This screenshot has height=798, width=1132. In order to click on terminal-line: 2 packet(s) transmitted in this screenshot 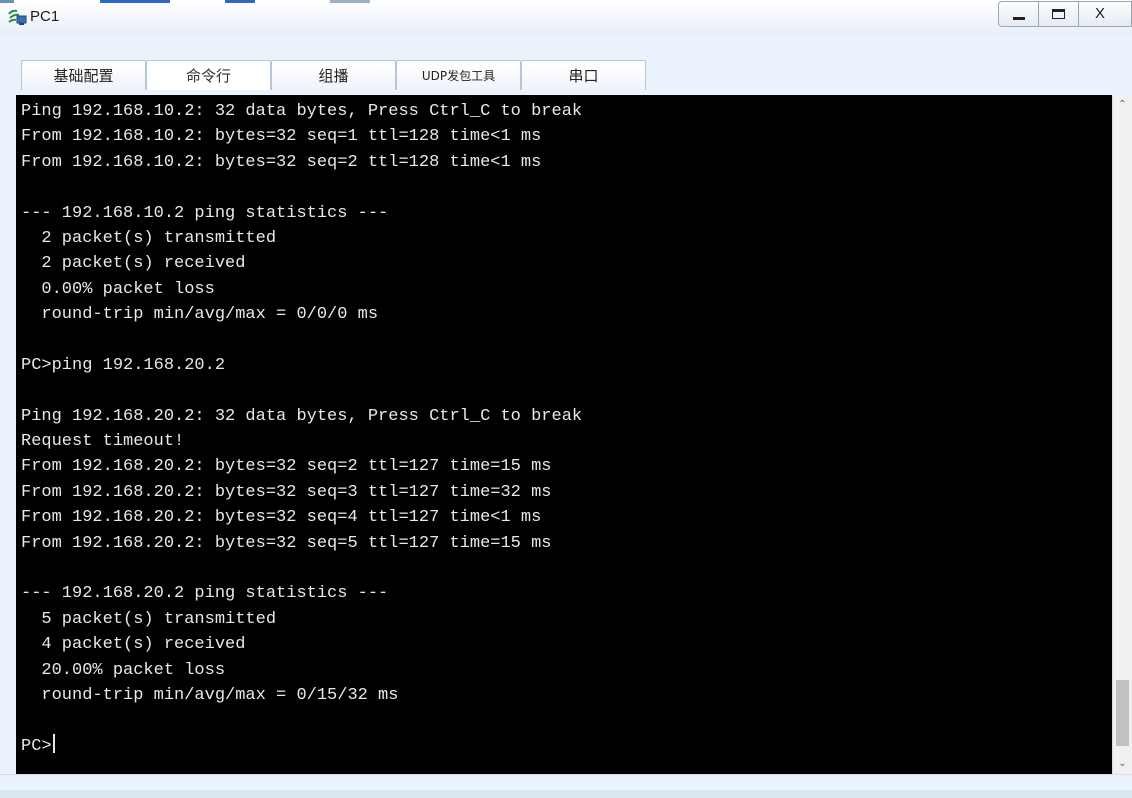, I will do `click(149, 238)`.